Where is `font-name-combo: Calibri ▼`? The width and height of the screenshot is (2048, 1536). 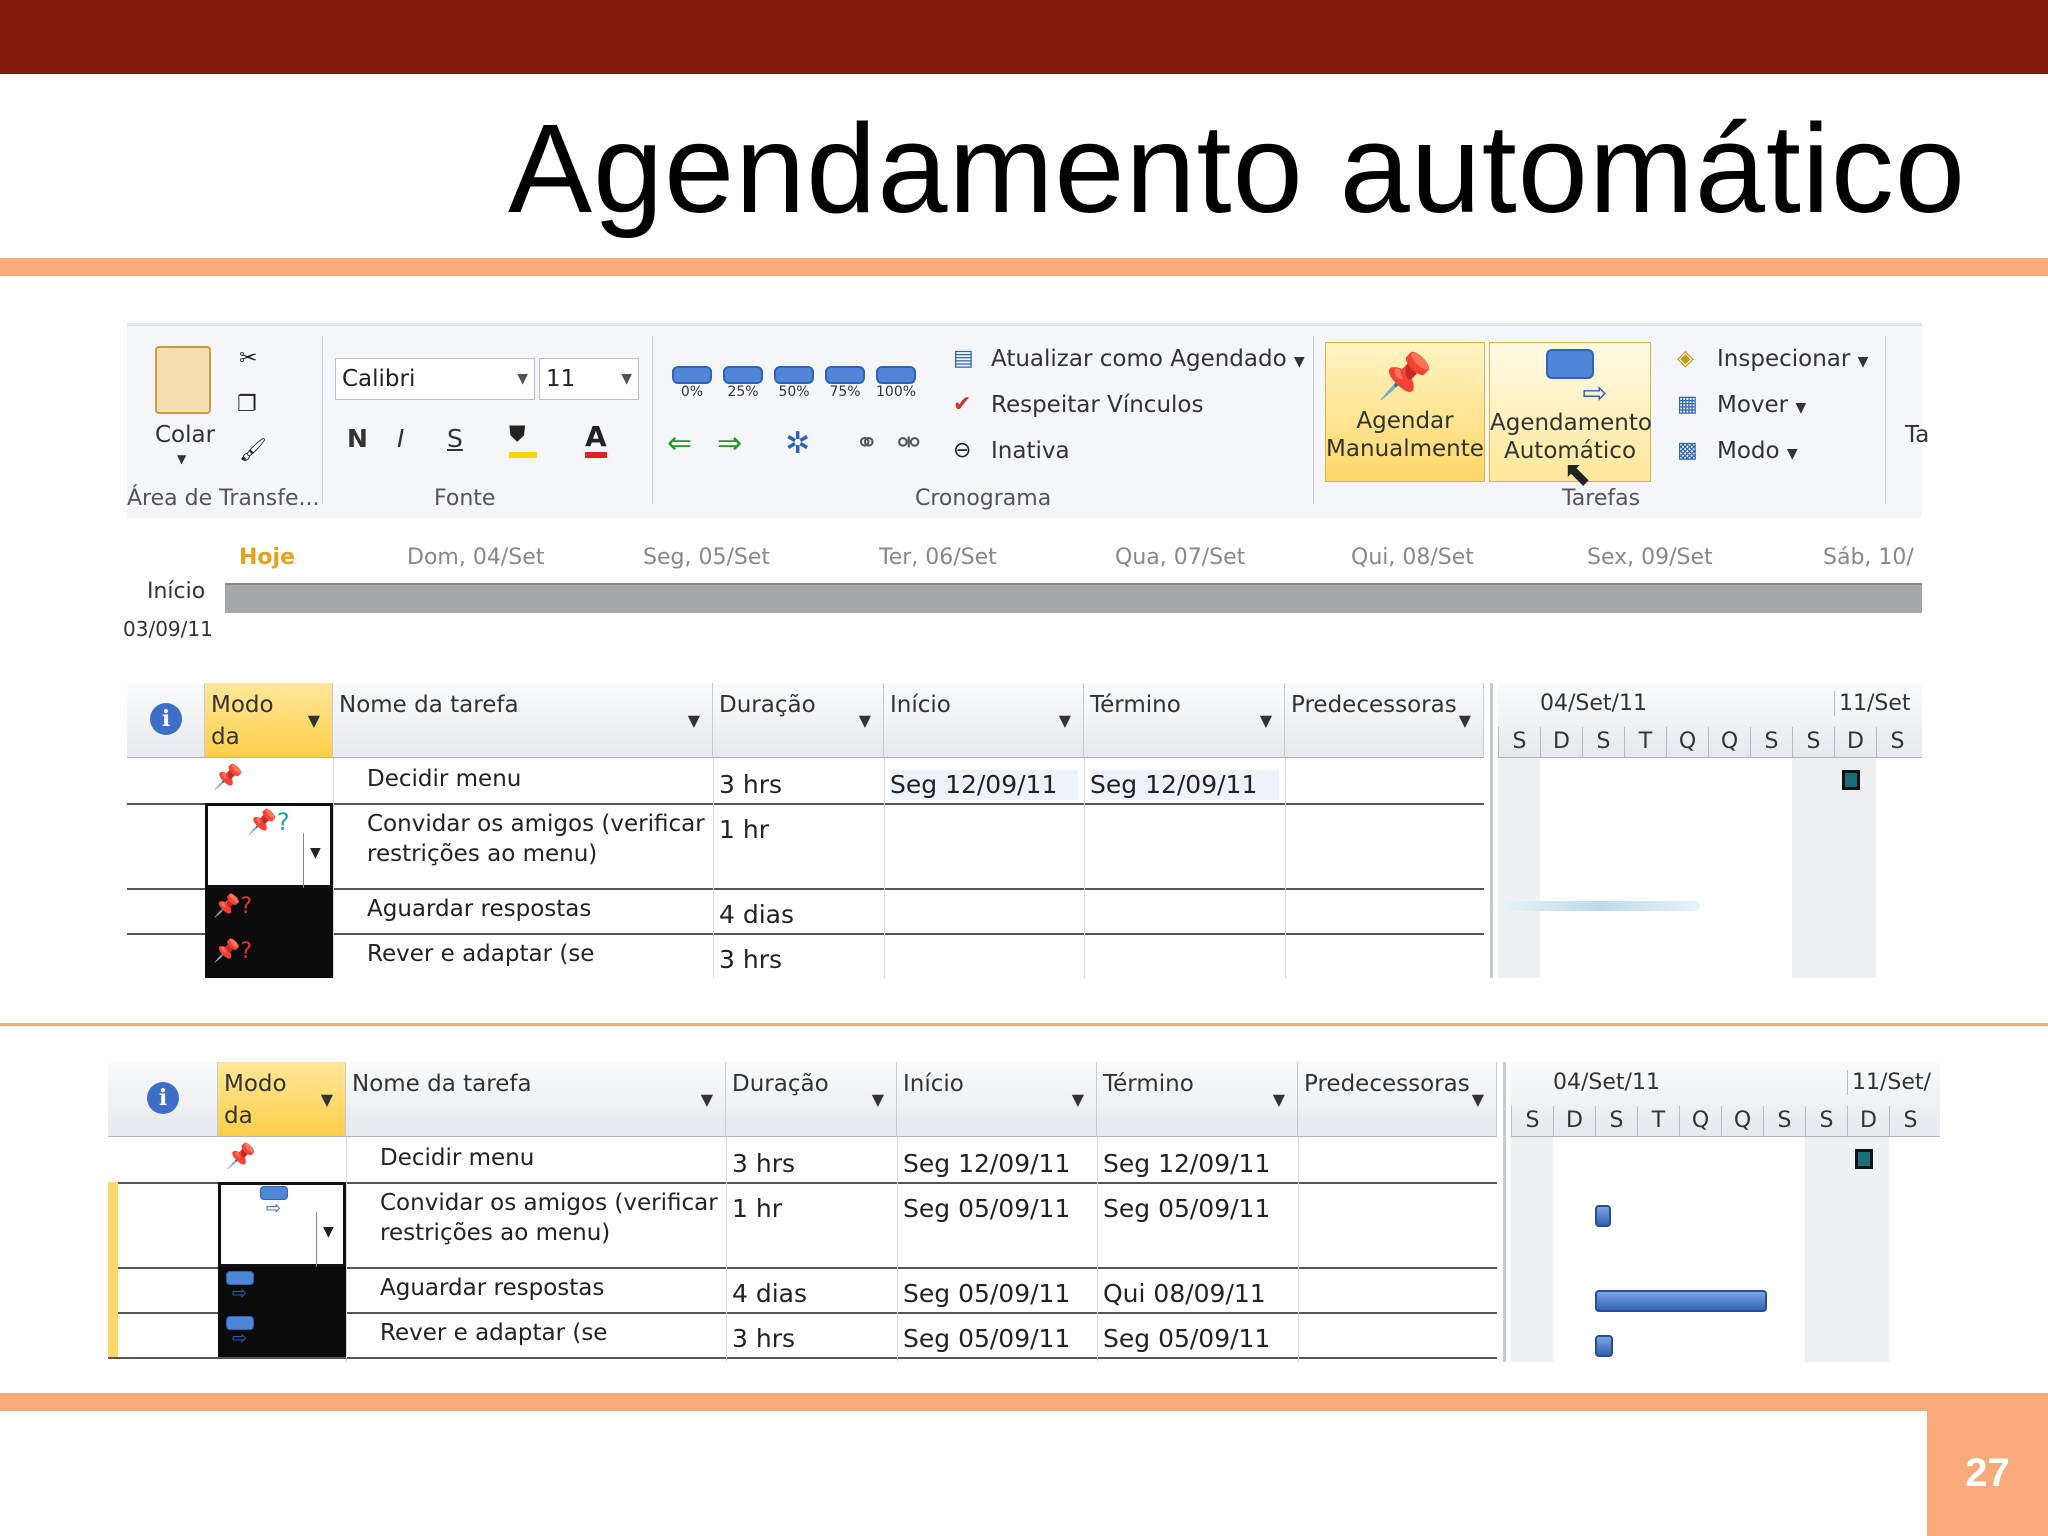 font-name-combo: Calibri ▼ is located at coordinates (435, 379).